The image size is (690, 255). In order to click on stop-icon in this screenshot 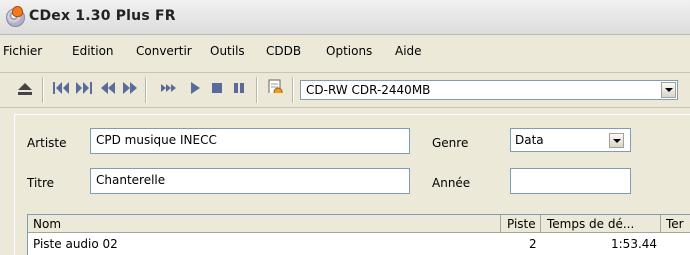, I will do `click(217, 88)`.